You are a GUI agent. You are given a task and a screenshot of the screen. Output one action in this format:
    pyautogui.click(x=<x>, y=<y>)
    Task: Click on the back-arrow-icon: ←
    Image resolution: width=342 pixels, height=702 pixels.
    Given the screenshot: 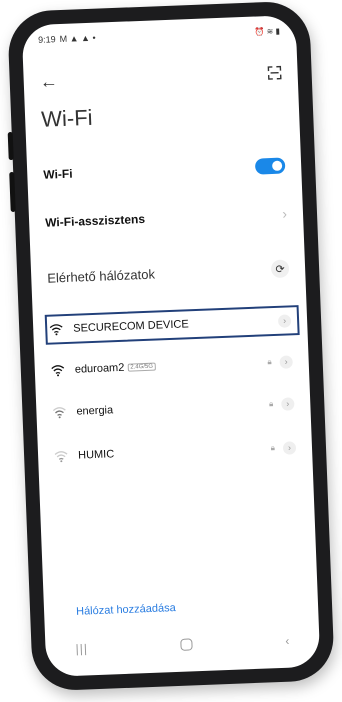 What is the action you would take?
    pyautogui.click(x=48, y=81)
    